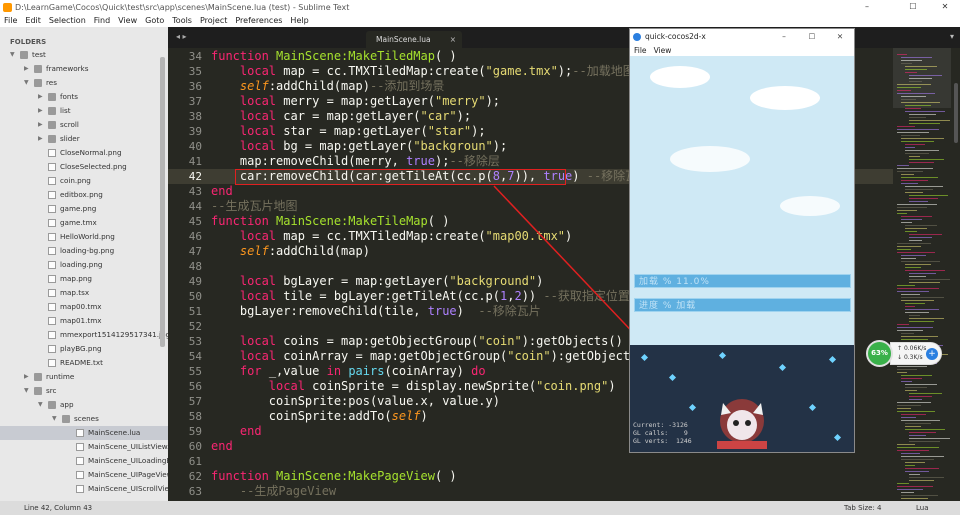  What do you see at coordinates (84, 335) in the screenshot?
I see `tree-file: mmexport1514129517341.jpg` at bounding box center [84, 335].